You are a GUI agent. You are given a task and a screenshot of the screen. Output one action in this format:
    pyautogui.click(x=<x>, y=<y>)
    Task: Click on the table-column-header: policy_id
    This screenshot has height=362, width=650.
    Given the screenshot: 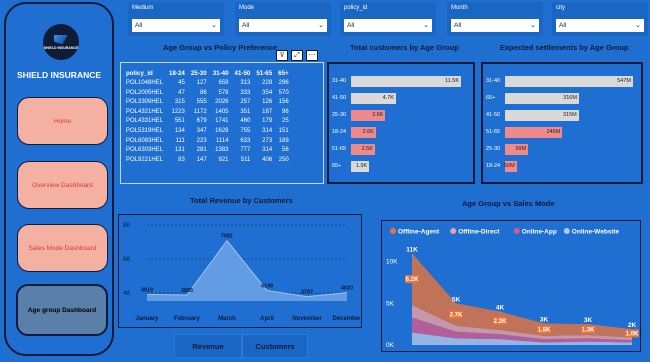 What is the action you would take?
    pyautogui.click(x=144, y=73)
    